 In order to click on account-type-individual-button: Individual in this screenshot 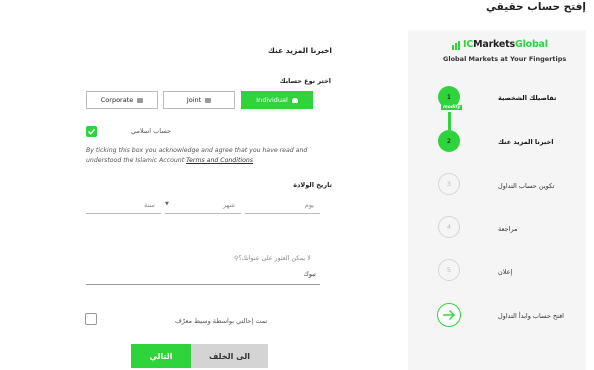, I will do `click(277, 100)`.